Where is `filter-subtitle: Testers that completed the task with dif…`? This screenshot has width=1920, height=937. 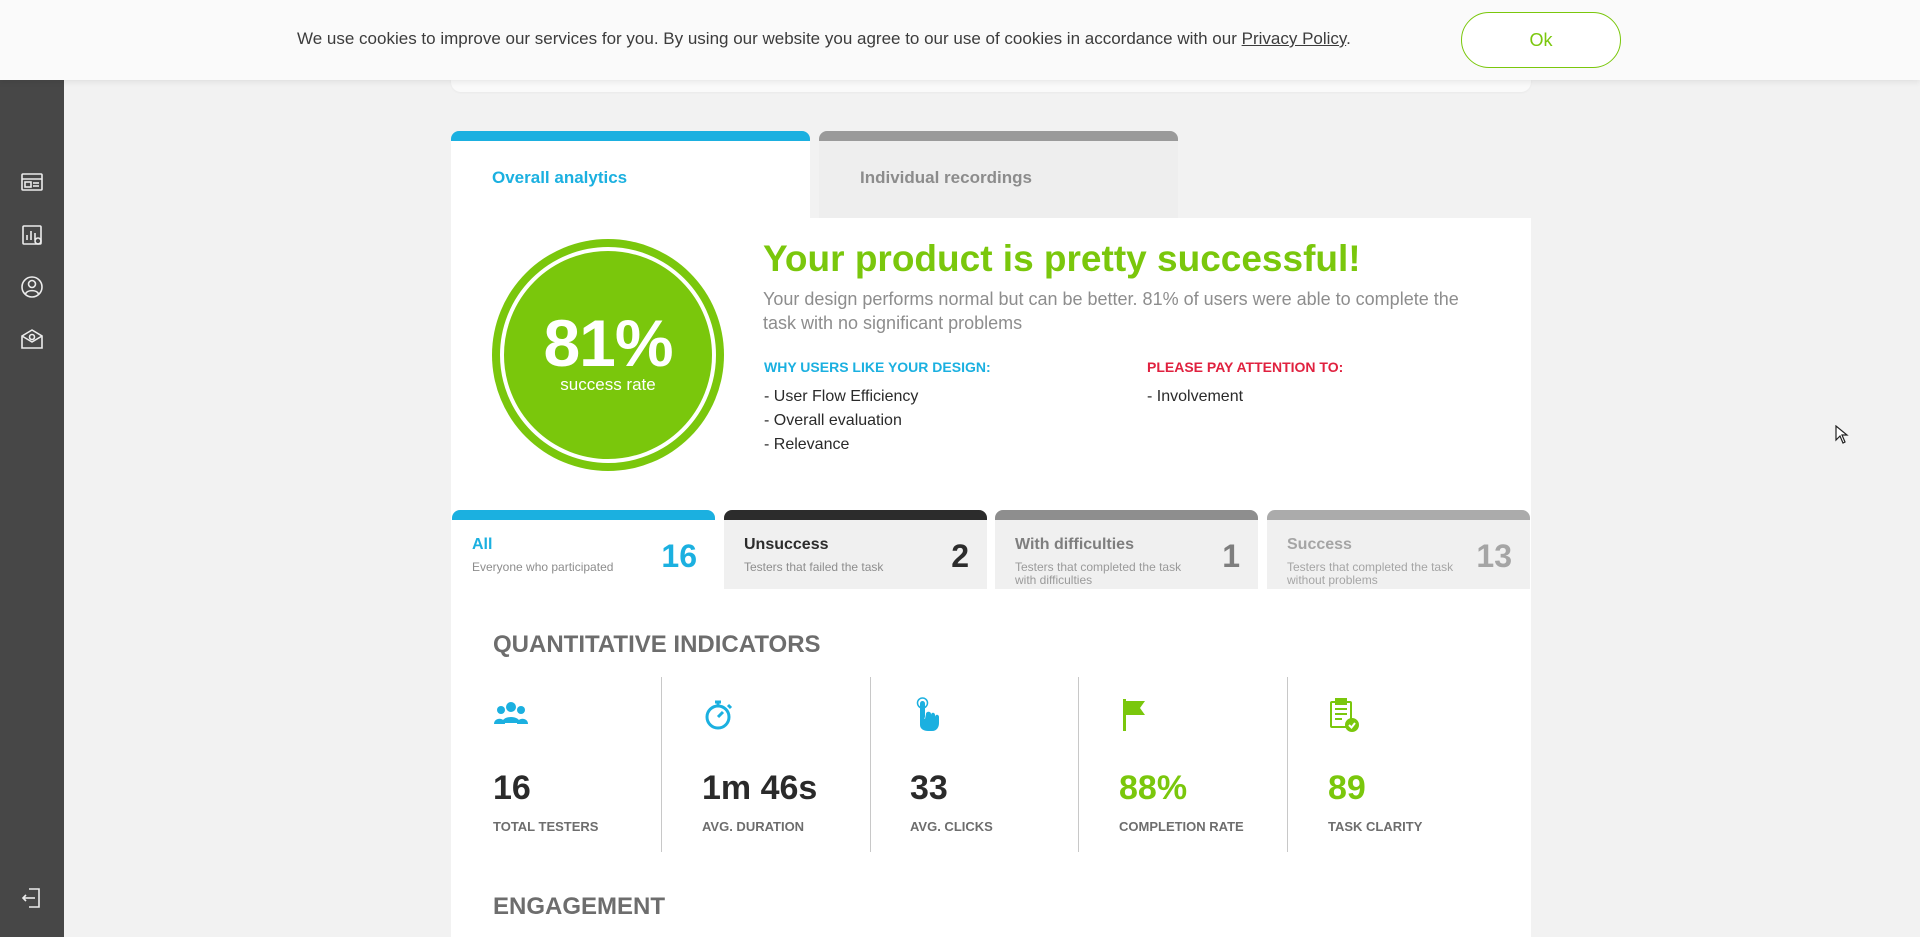 filter-subtitle: Testers that completed the task with dif… is located at coordinates (1098, 573).